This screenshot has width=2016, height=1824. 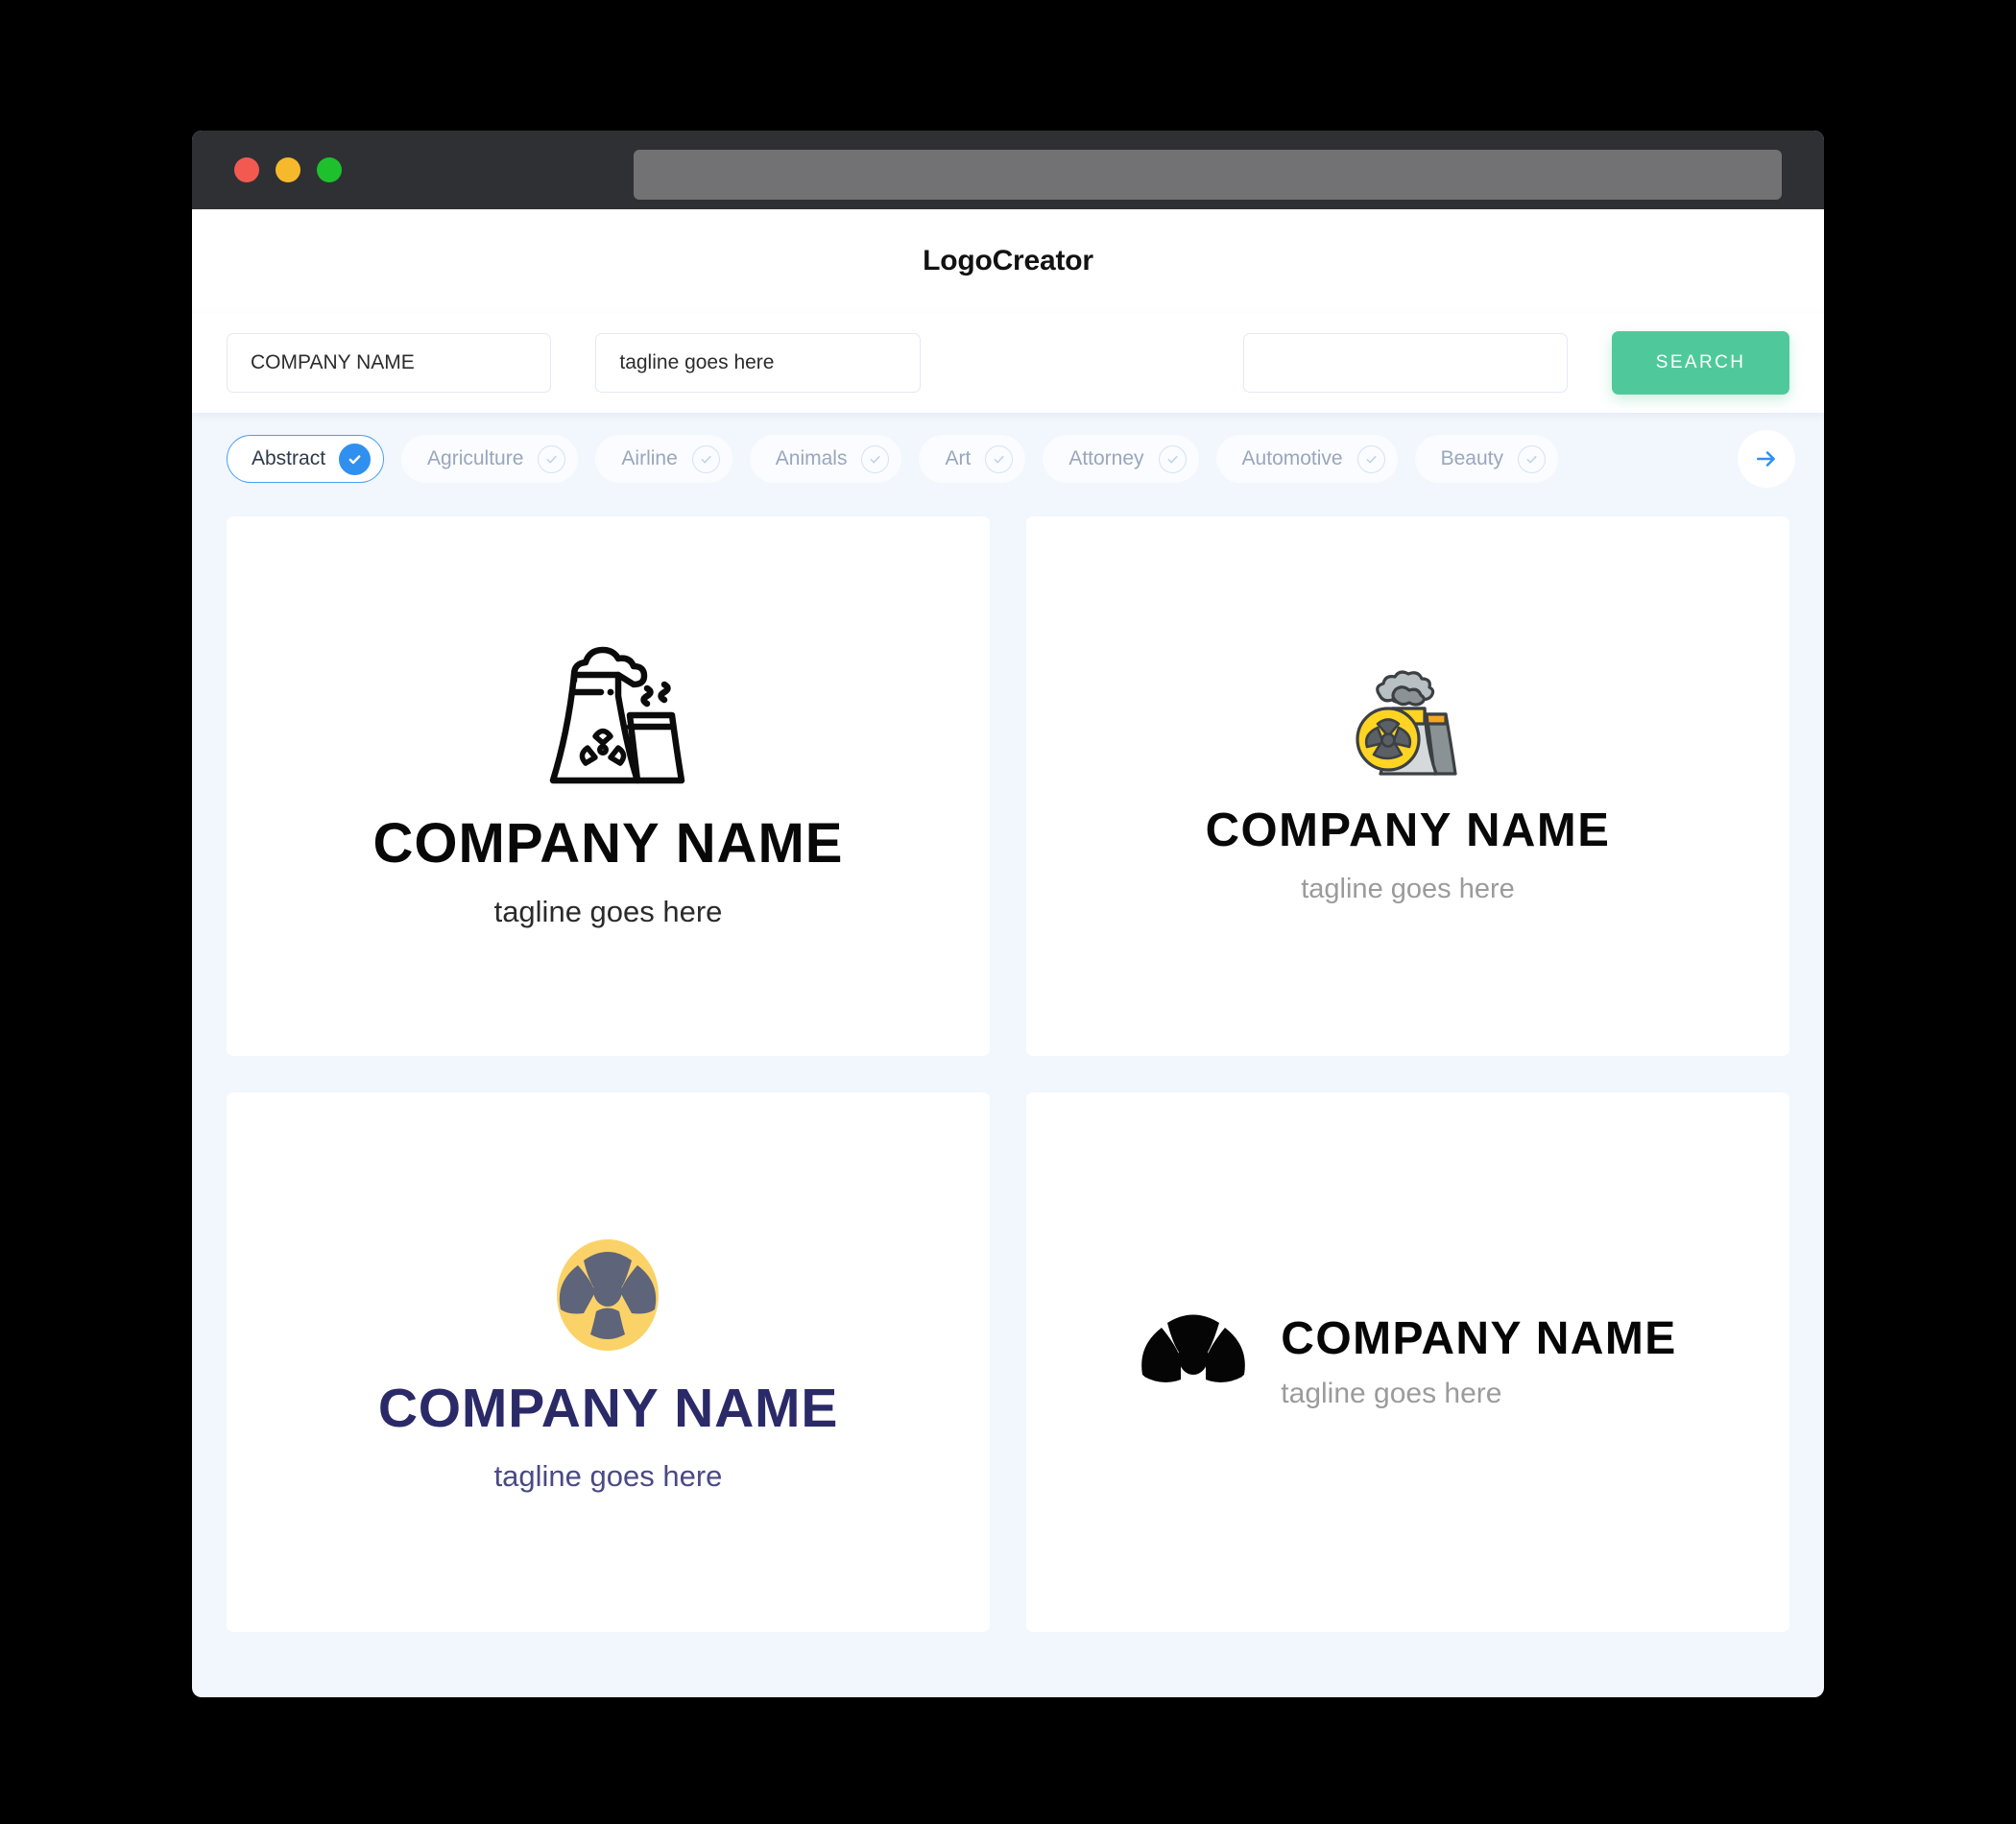 I want to click on category-chip-attorney: Attorney, so click(x=1121, y=459).